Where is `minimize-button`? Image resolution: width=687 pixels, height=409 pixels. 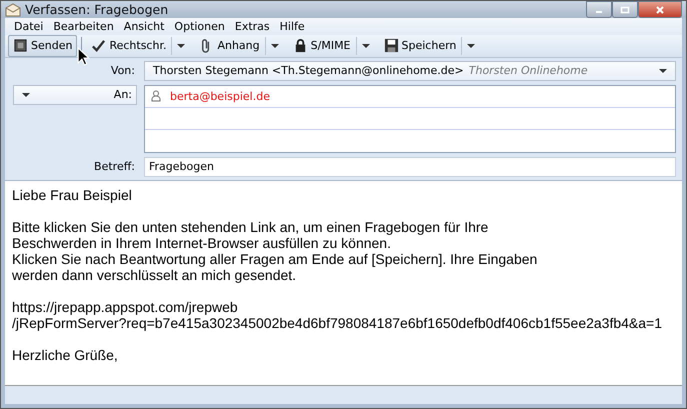 minimize-button is located at coordinates (599, 9).